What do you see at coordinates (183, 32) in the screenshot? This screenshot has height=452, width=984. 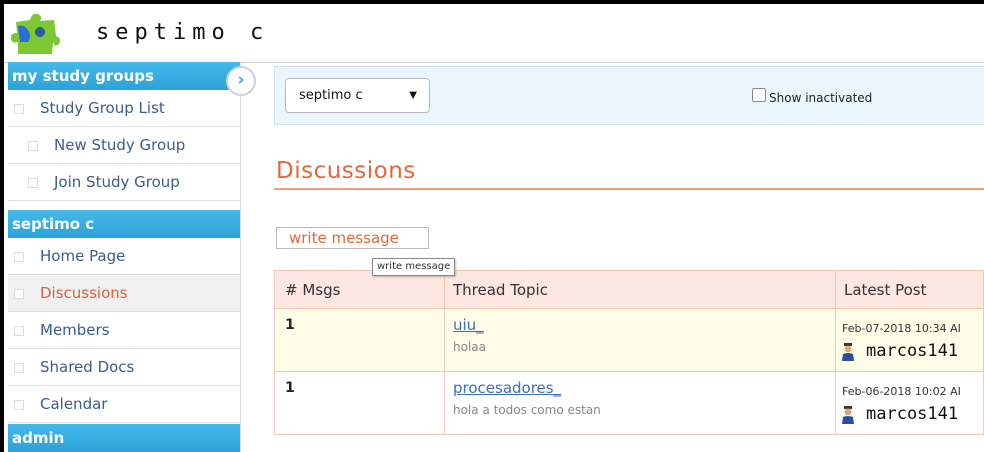 I see `app-title: septimo c` at bounding box center [183, 32].